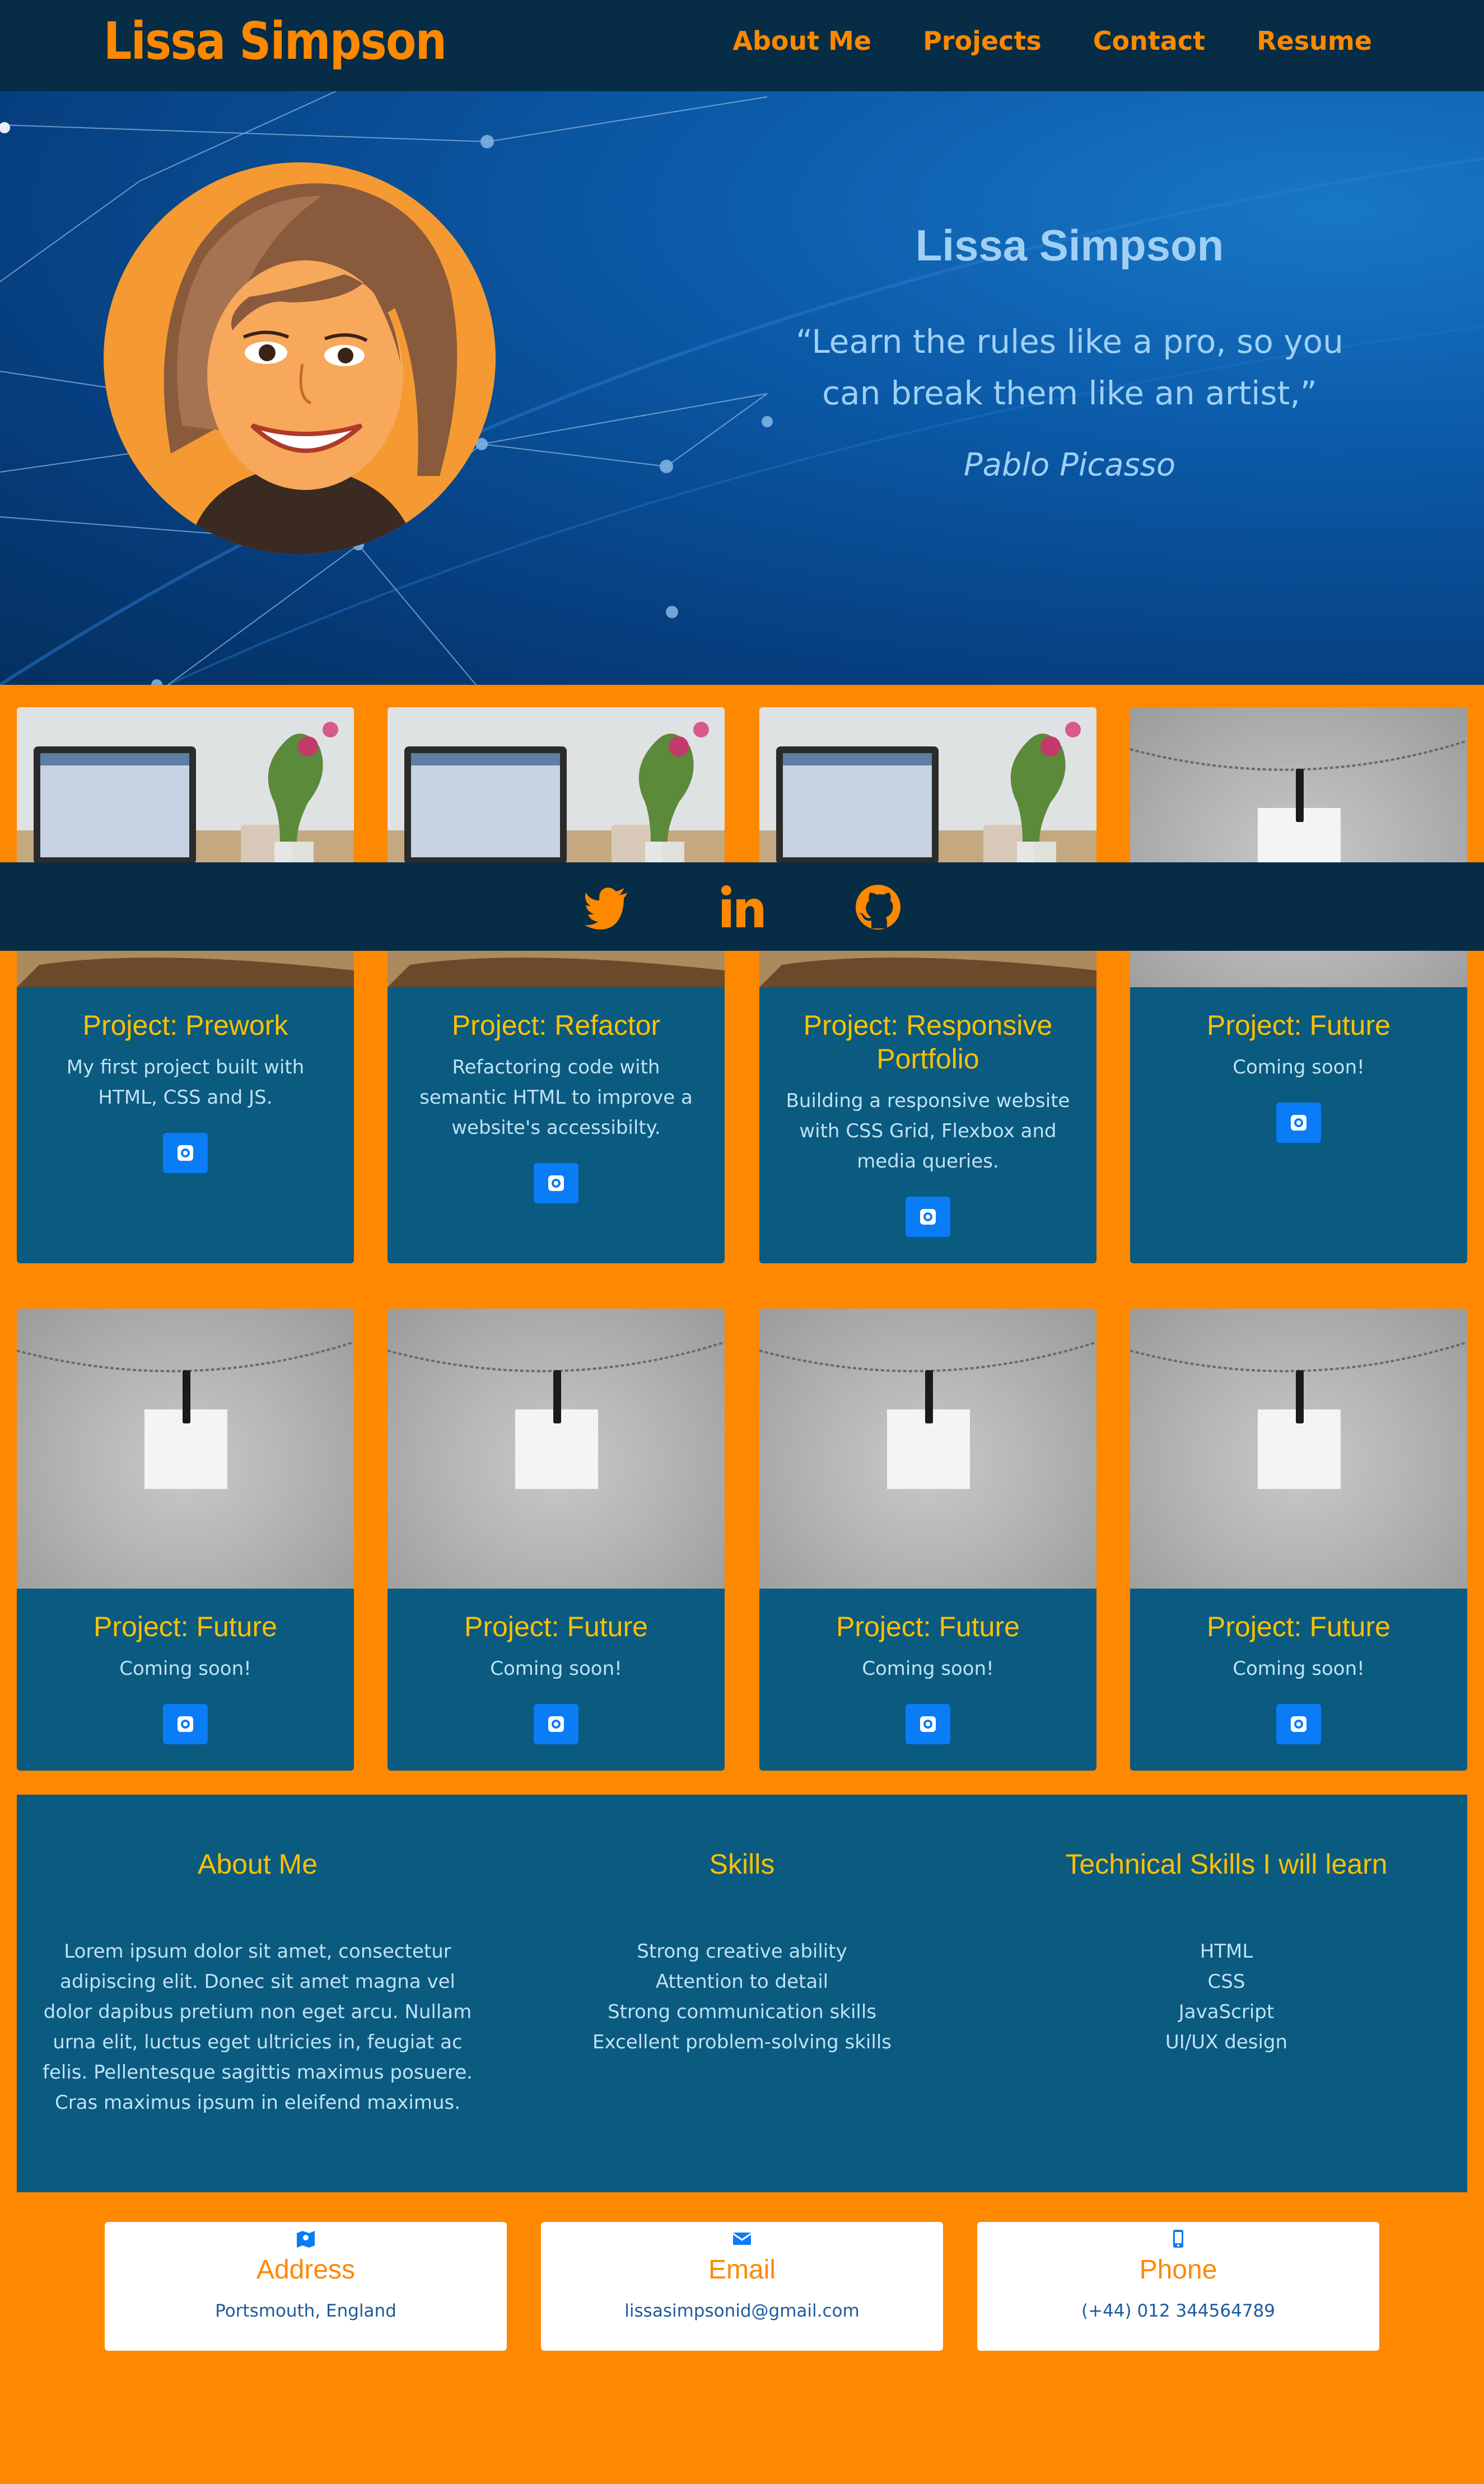 The image size is (1484, 2484). Describe the element at coordinates (742, 1982) in the screenshot. I see `list-item: Attention to detail` at that location.